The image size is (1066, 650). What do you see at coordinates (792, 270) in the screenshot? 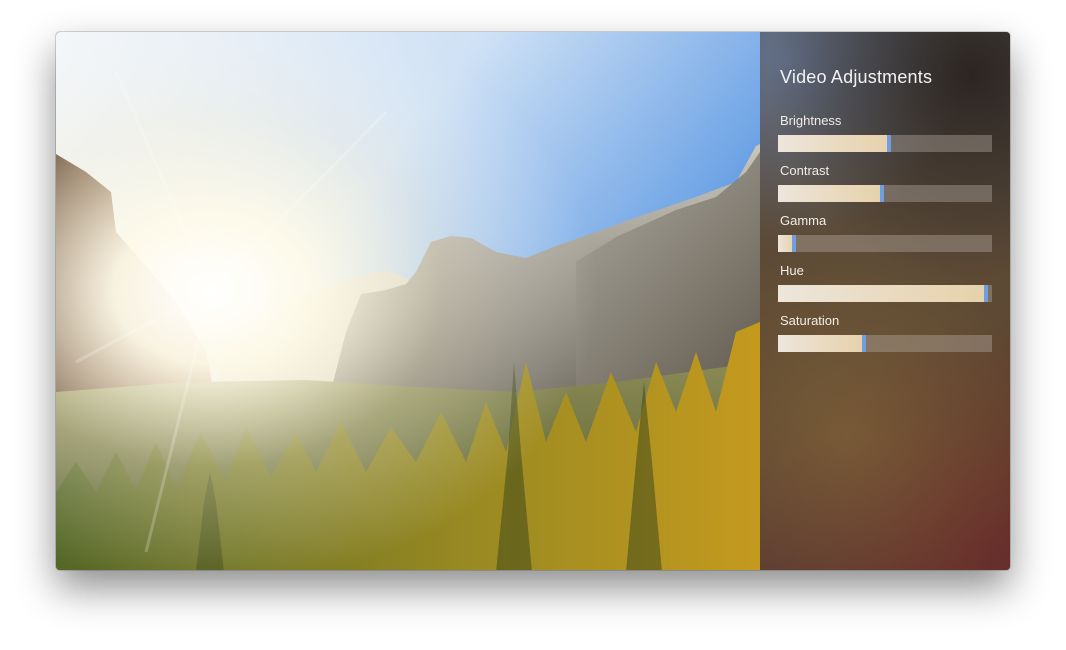
I see `hue-label: Hue` at bounding box center [792, 270].